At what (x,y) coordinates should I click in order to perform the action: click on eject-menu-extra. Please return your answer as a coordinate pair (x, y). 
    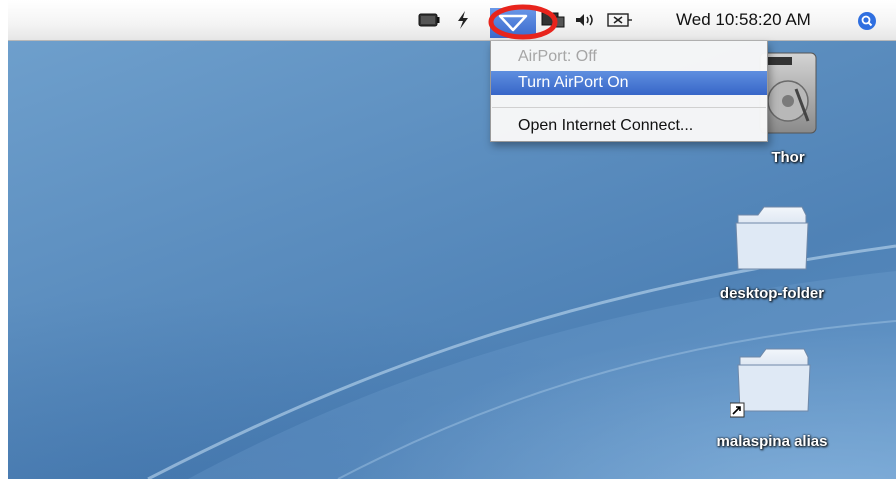
    Looking at the image, I should click on (620, 20).